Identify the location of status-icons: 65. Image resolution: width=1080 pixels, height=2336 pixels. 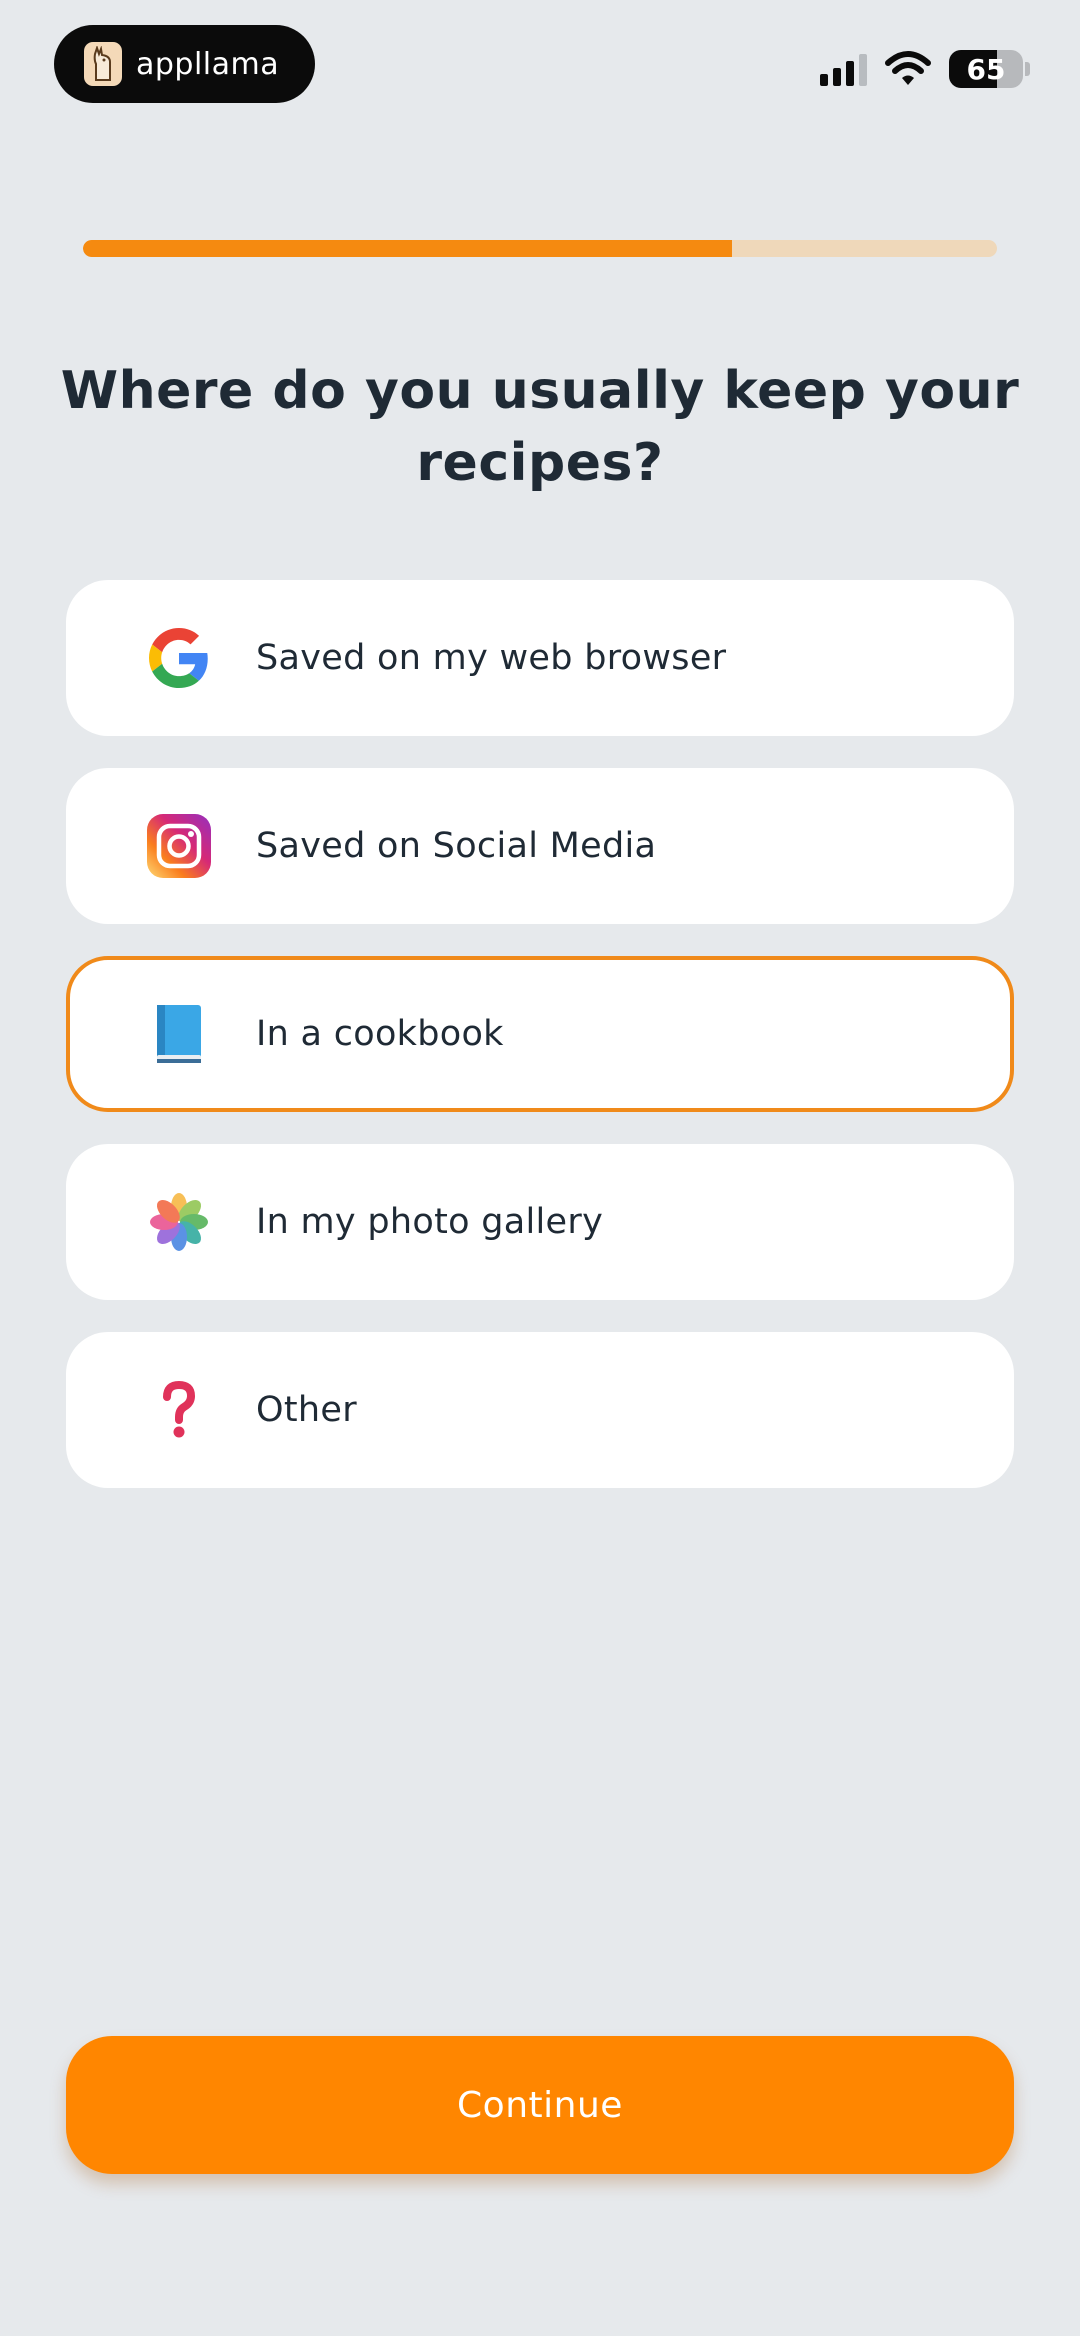
(925, 69).